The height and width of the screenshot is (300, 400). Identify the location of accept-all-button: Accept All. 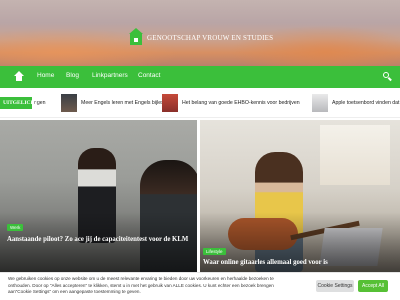
(373, 286).